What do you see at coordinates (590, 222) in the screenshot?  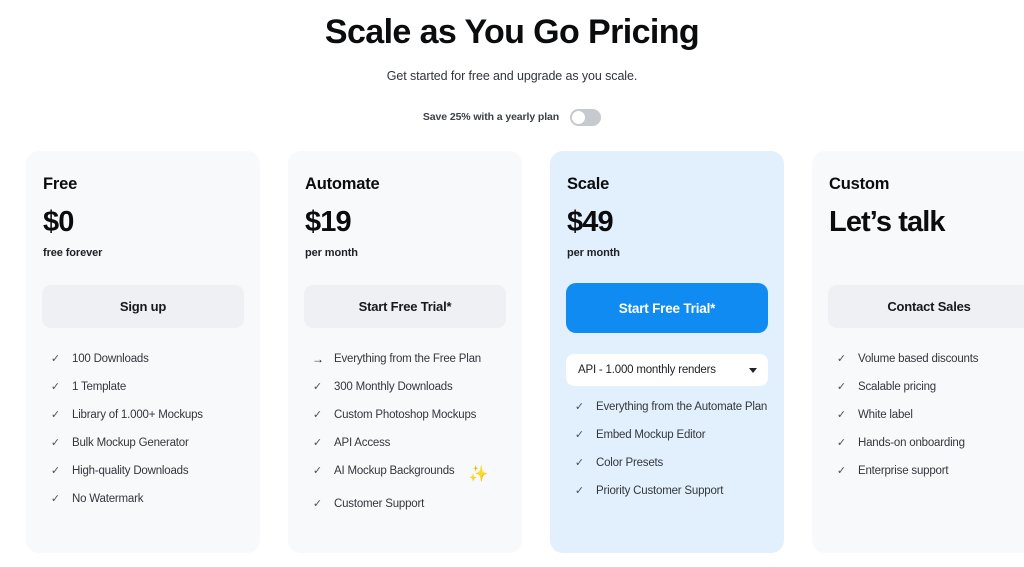 I see `plan-price: $49` at bounding box center [590, 222].